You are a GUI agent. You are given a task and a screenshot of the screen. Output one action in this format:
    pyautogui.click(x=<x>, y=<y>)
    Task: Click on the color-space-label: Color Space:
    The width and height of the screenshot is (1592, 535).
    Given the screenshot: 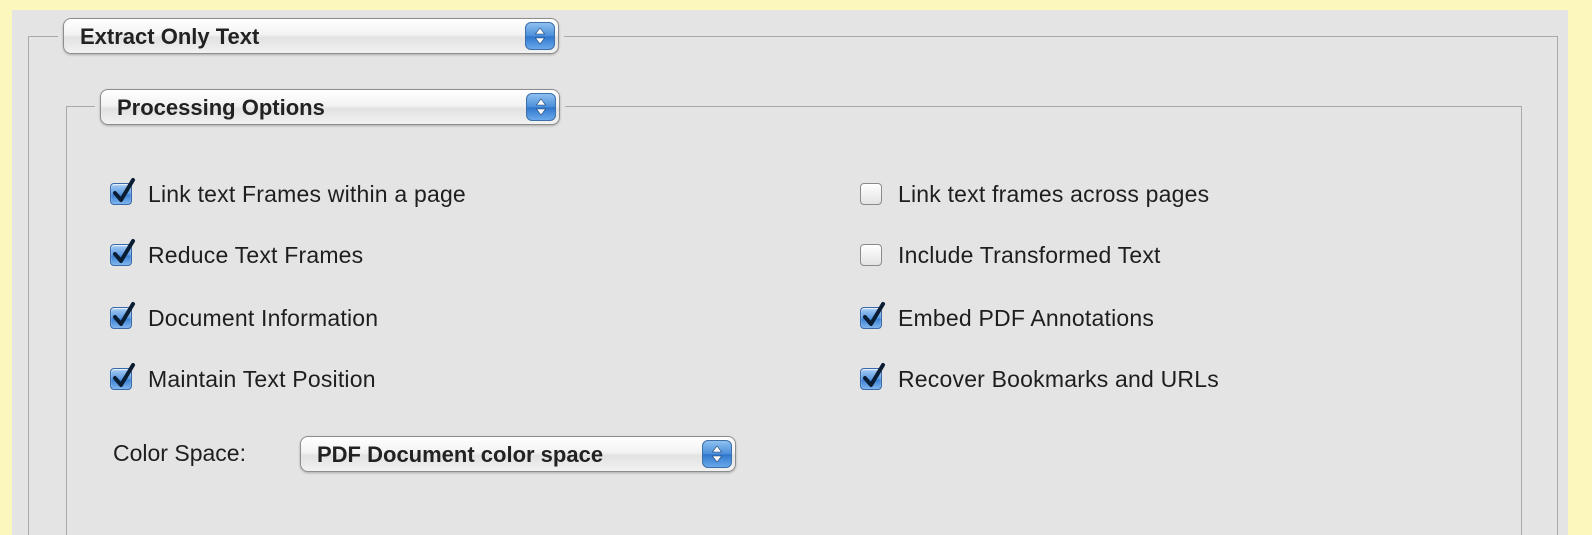 What is the action you would take?
    pyautogui.click(x=179, y=453)
    